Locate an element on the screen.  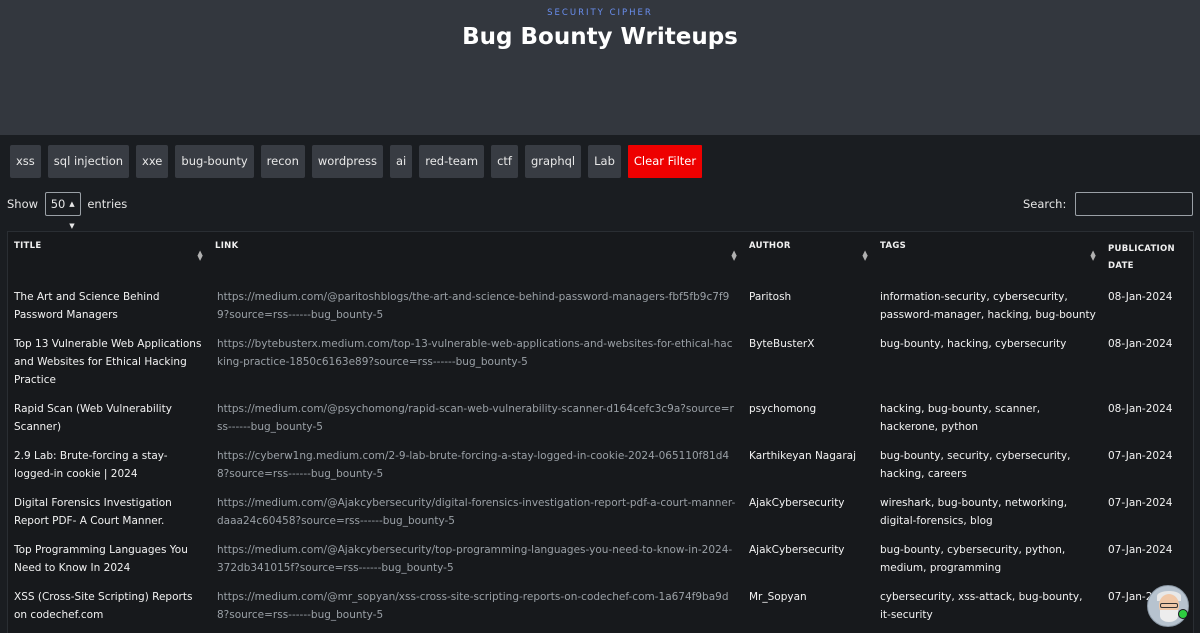
filter-tag-ctf: ctf is located at coordinates (504, 161).